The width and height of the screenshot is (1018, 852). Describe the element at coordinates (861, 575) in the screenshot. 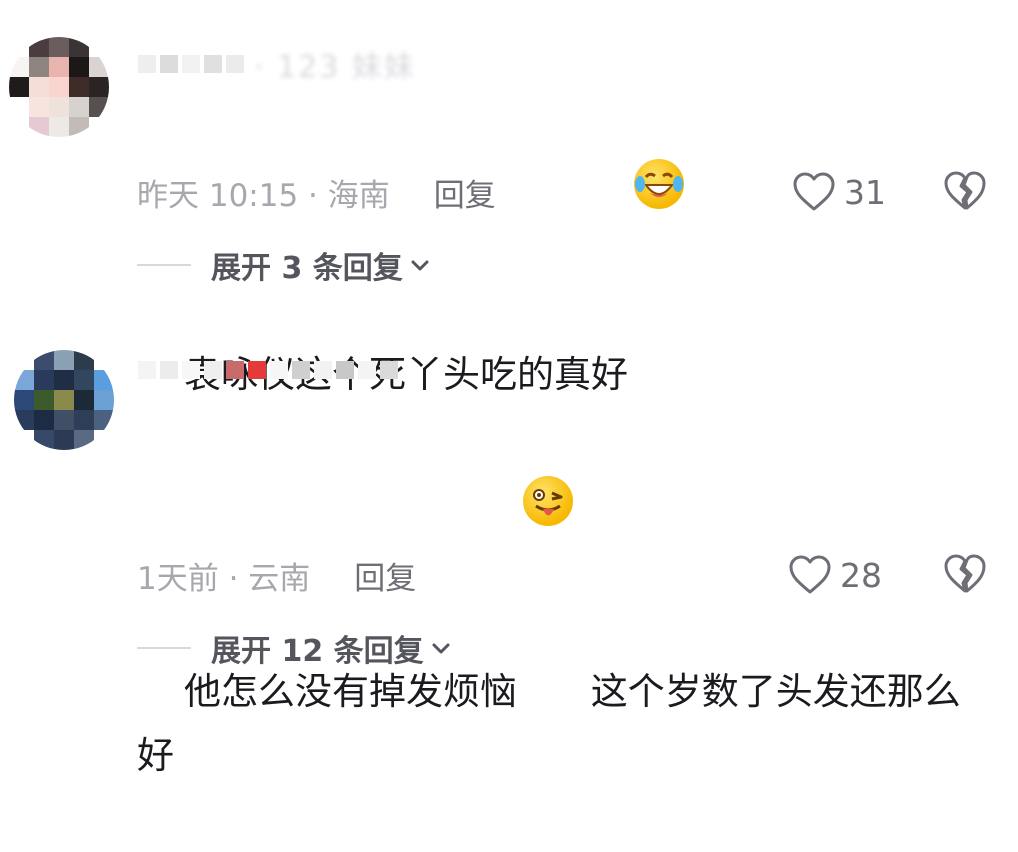

I see `like-count: 28` at that location.